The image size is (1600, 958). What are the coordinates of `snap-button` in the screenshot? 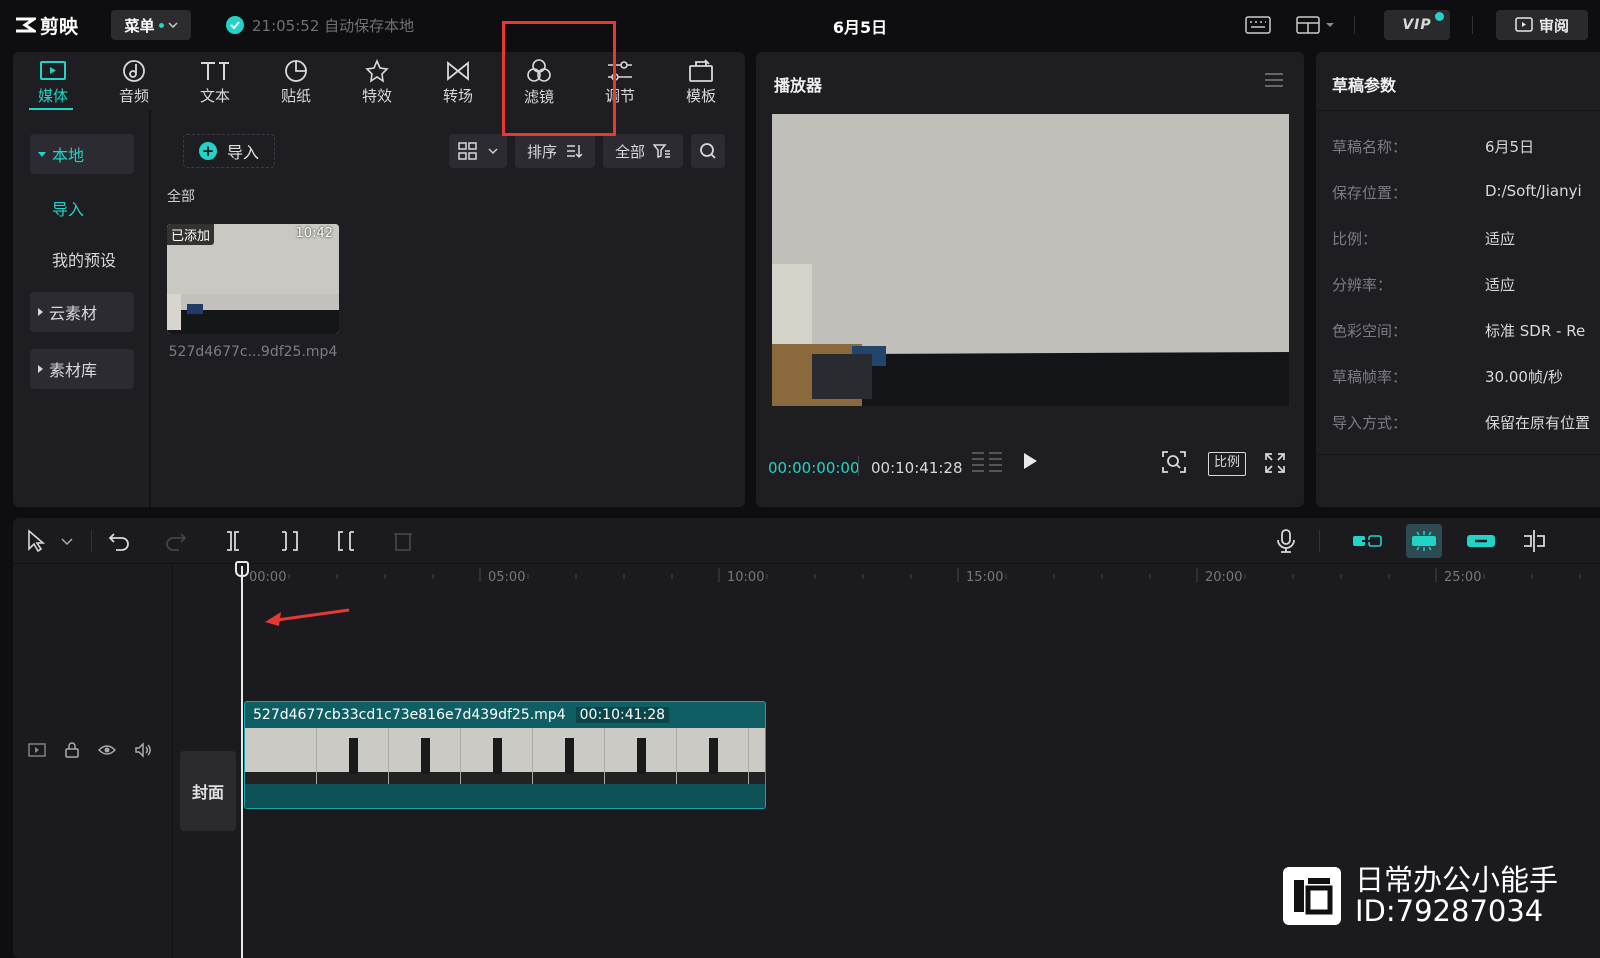 It's located at (1424, 541).